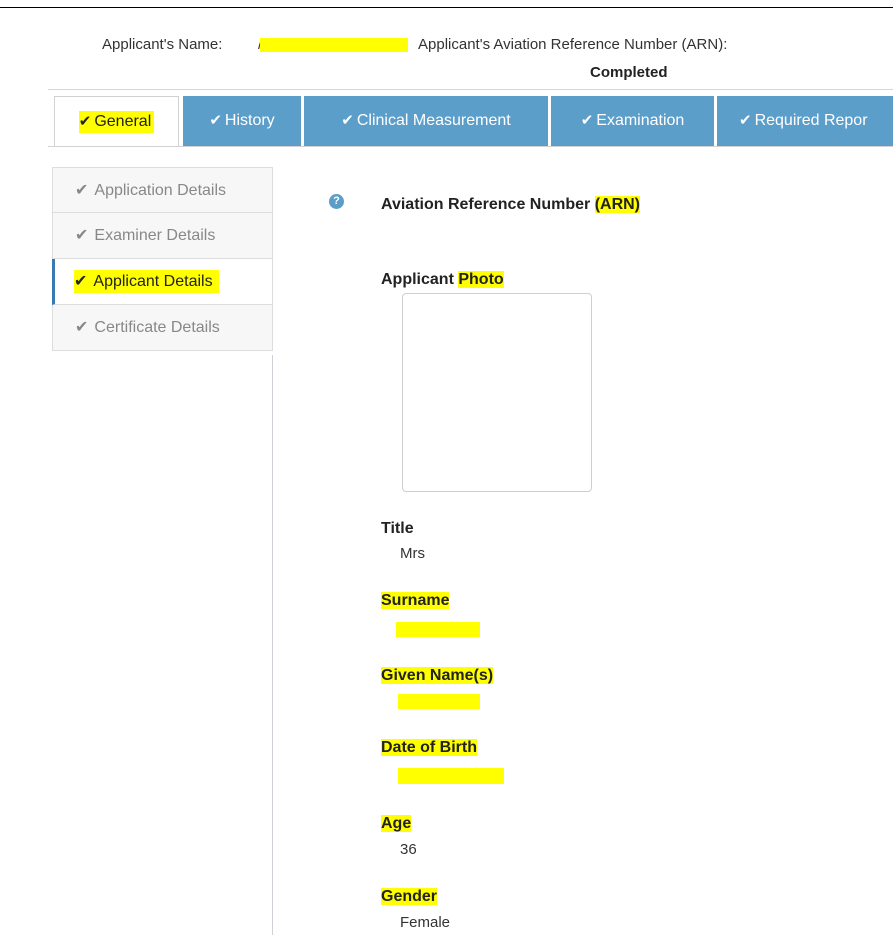  I want to click on gender-label: Gender, so click(409, 896).